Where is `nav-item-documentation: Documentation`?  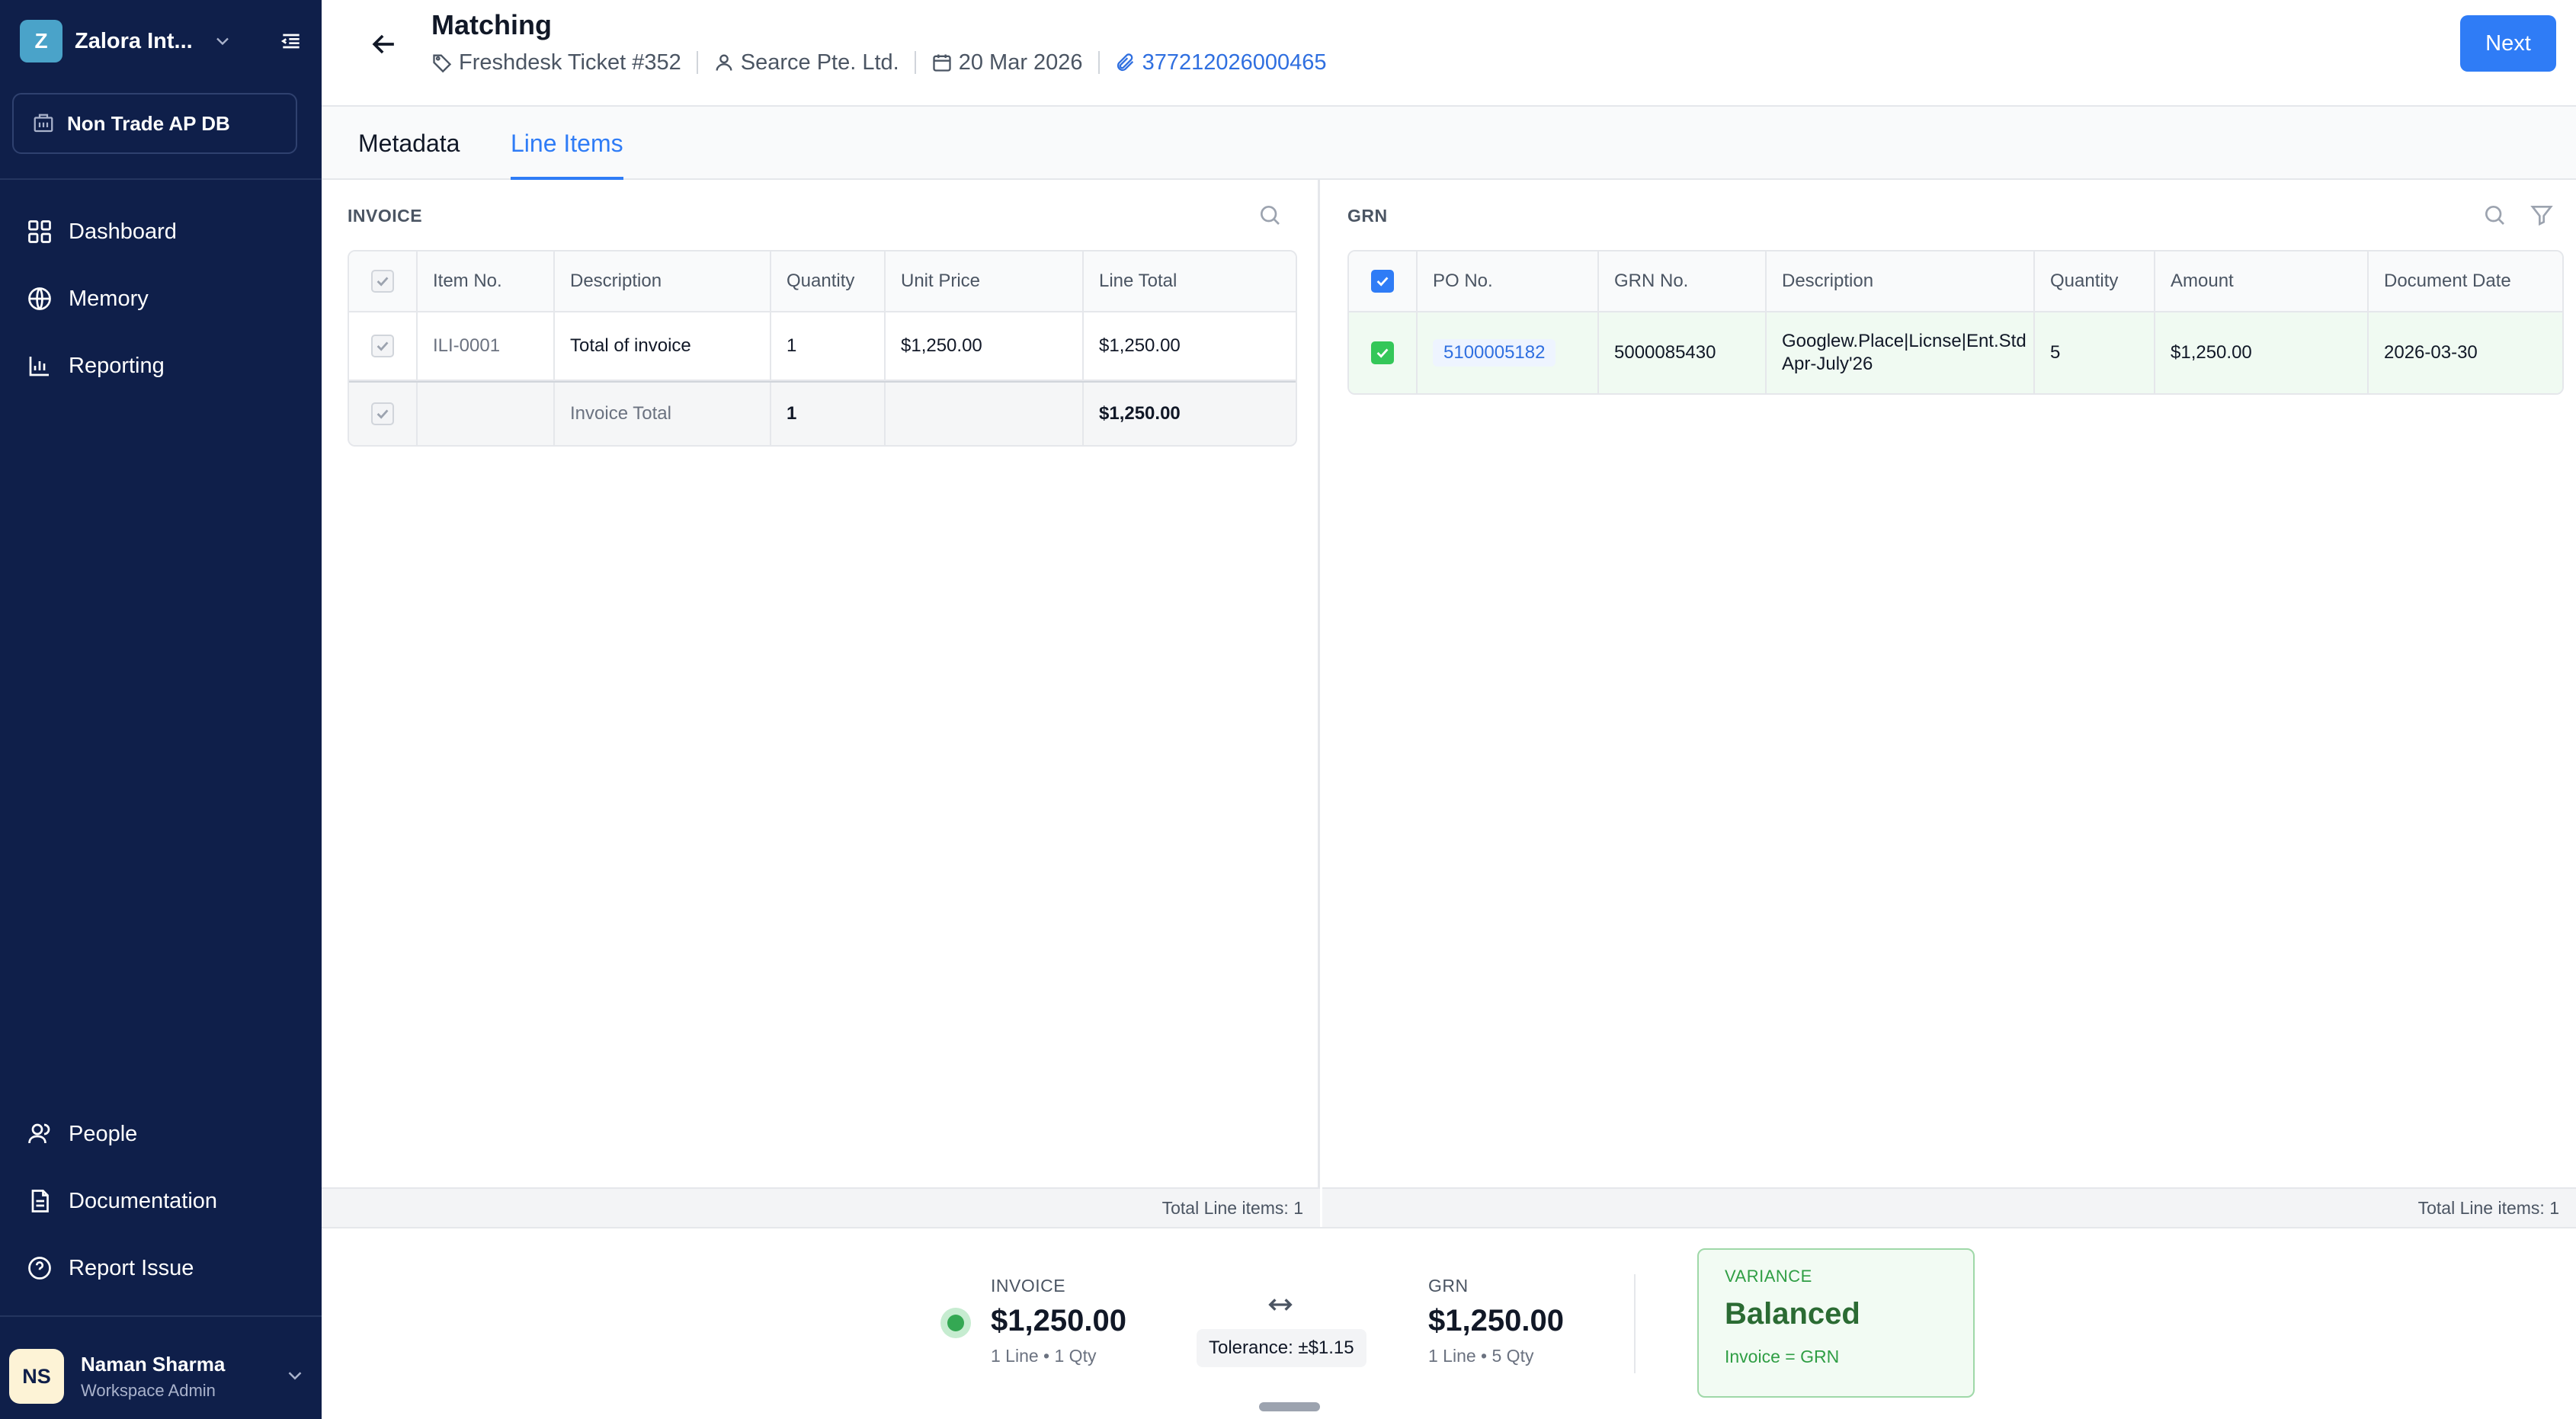
nav-item-documentation: Documentation is located at coordinates (121, 1201).